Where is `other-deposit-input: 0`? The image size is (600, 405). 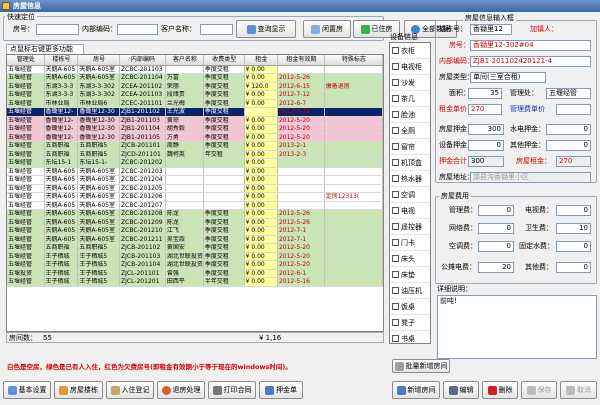
other-deposit-input: 0 is located at coordinates (568, 145).